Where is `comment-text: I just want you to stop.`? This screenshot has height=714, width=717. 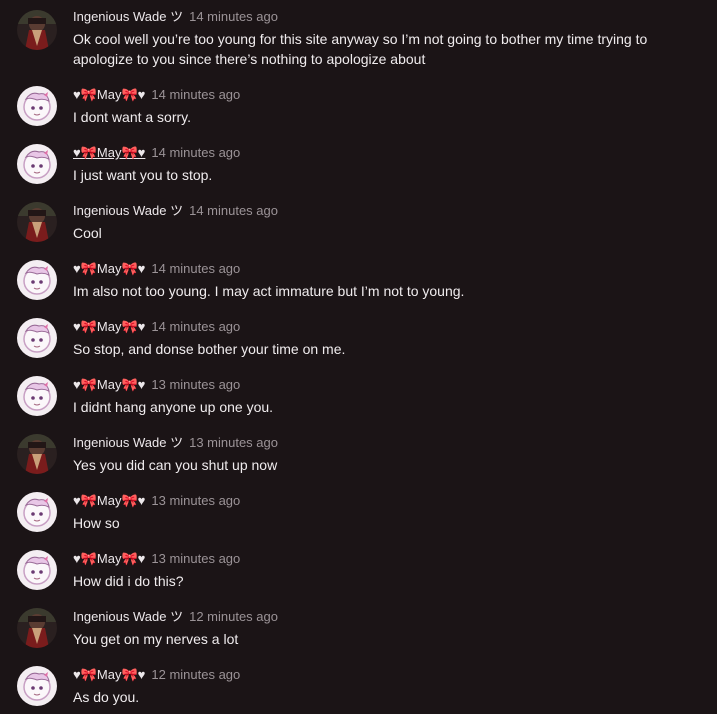
comment-text: I just want you to stop. is located at coordinates (143, 175).